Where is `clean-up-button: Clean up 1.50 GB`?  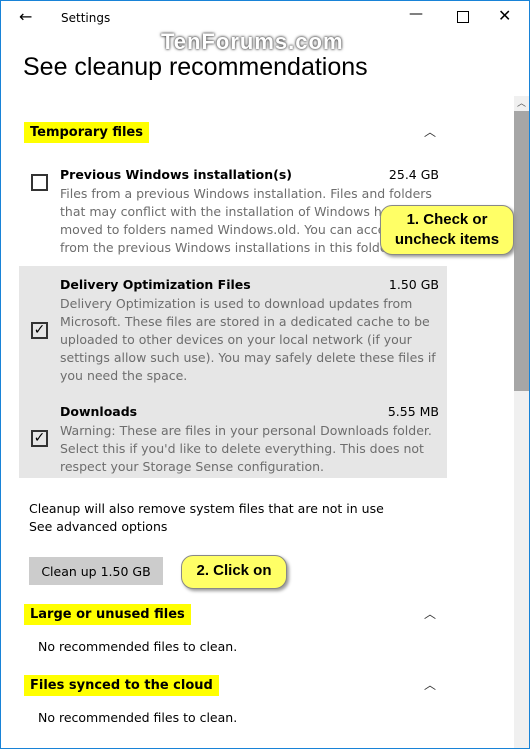
clean-up-button: Clean up 1.50 GB is located at coordinates (96, 571).